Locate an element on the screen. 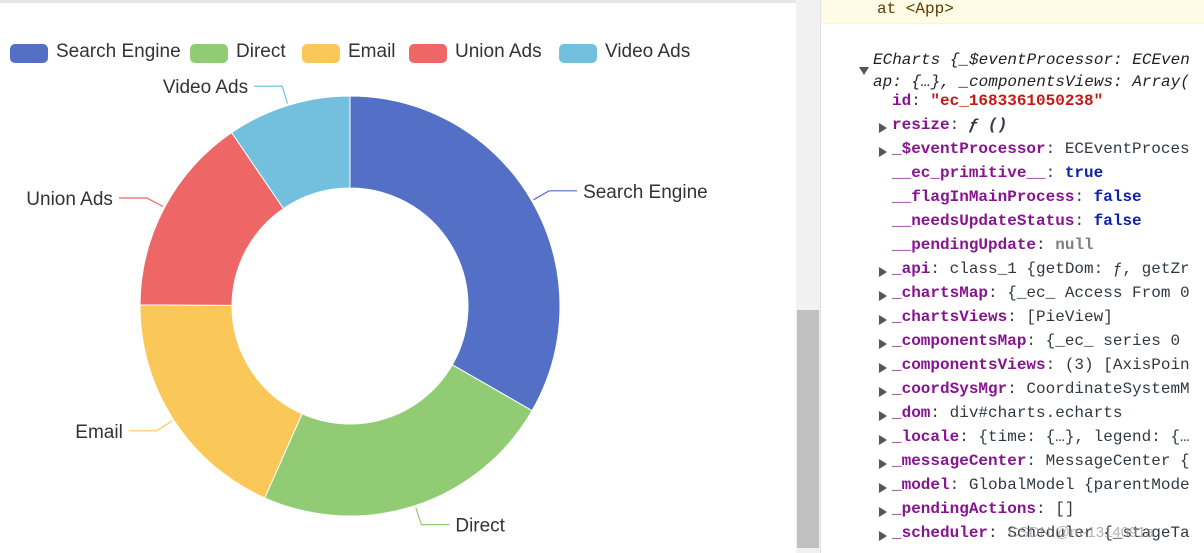 This screenshot has width=1204, height=553. property-key-text: _chartsViews is located at coordinates (950, 317).